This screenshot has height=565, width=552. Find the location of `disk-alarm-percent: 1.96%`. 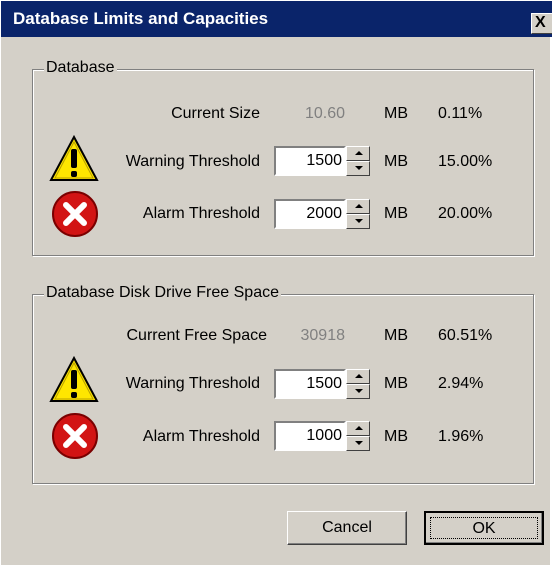

disk-alarm-percent: 1.96% is located at coordinates (461, 436).